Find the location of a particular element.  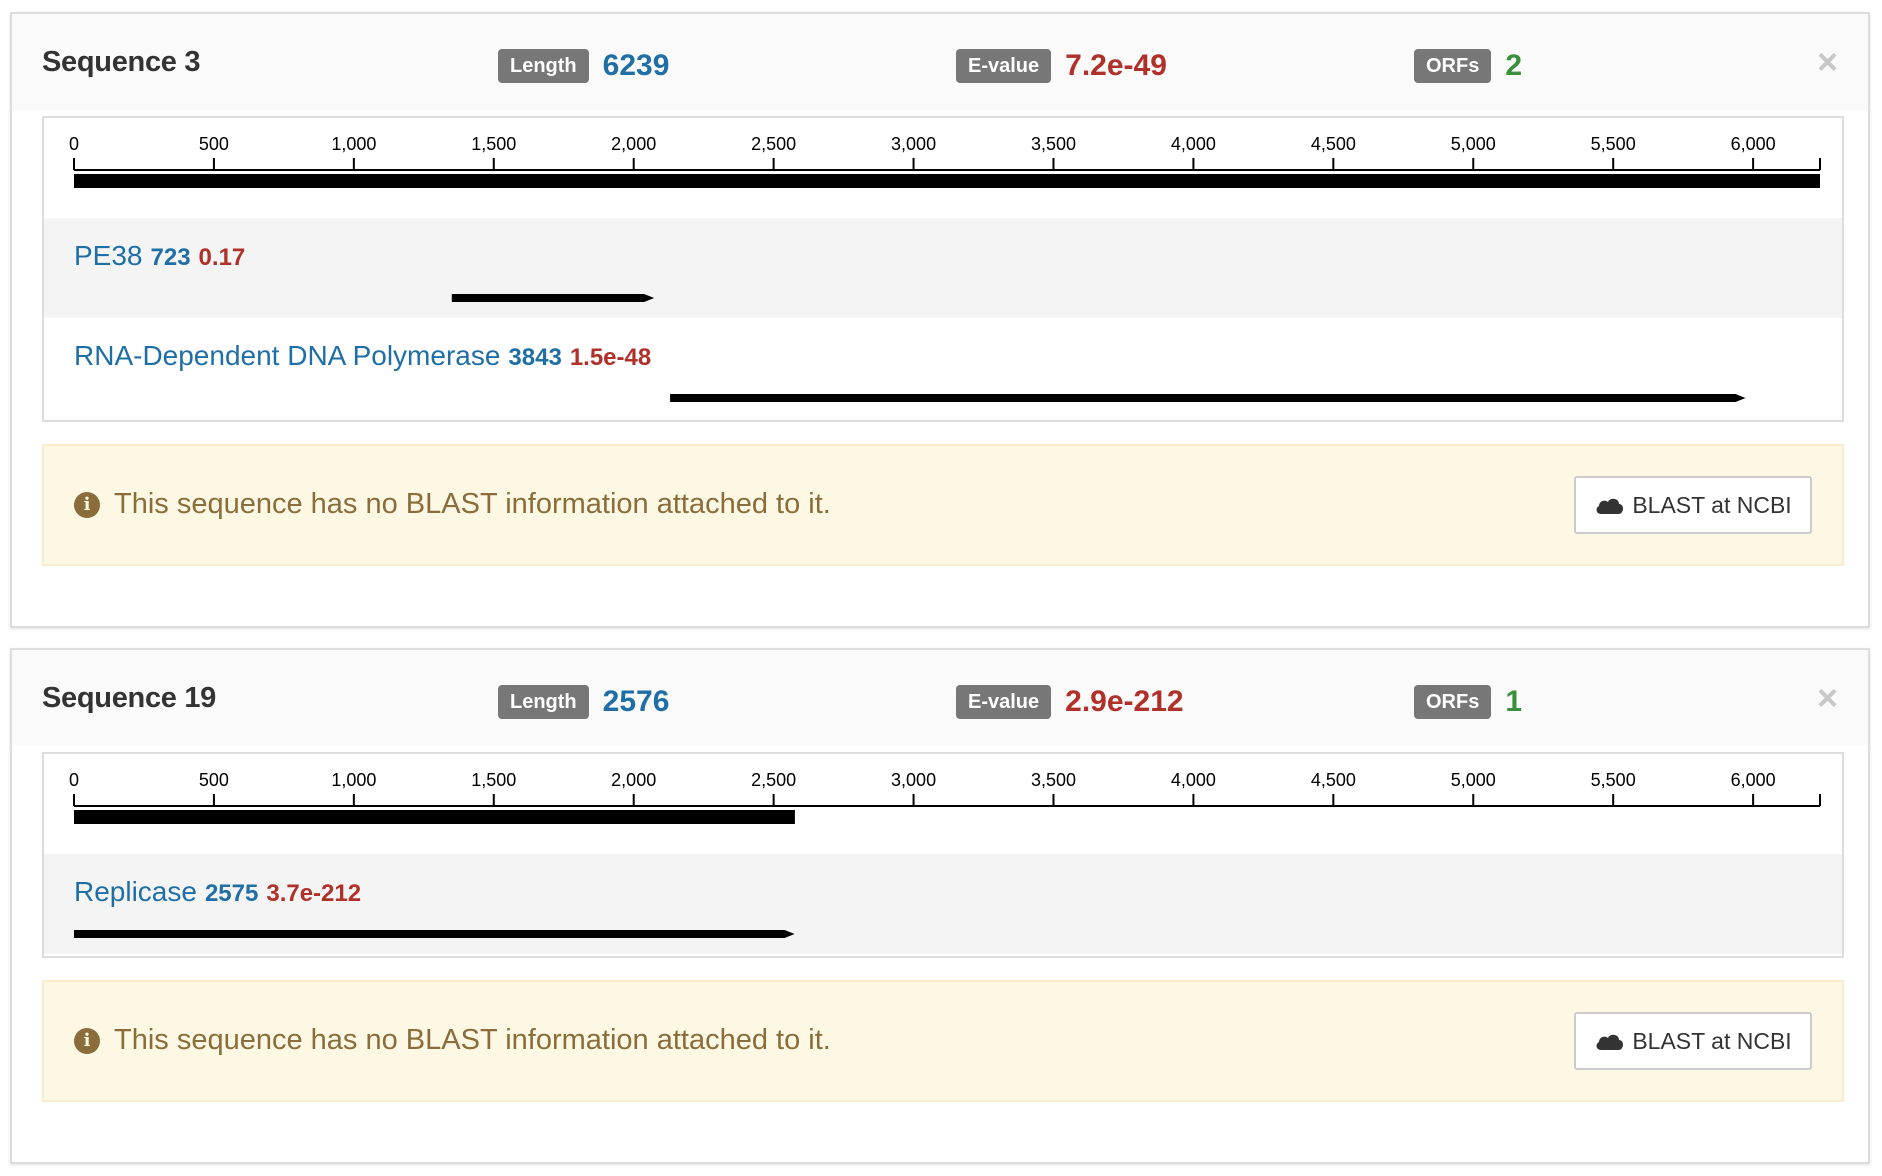

evalue-stat: E-value 2.9e-212 is located at coordinates (1070, 702).